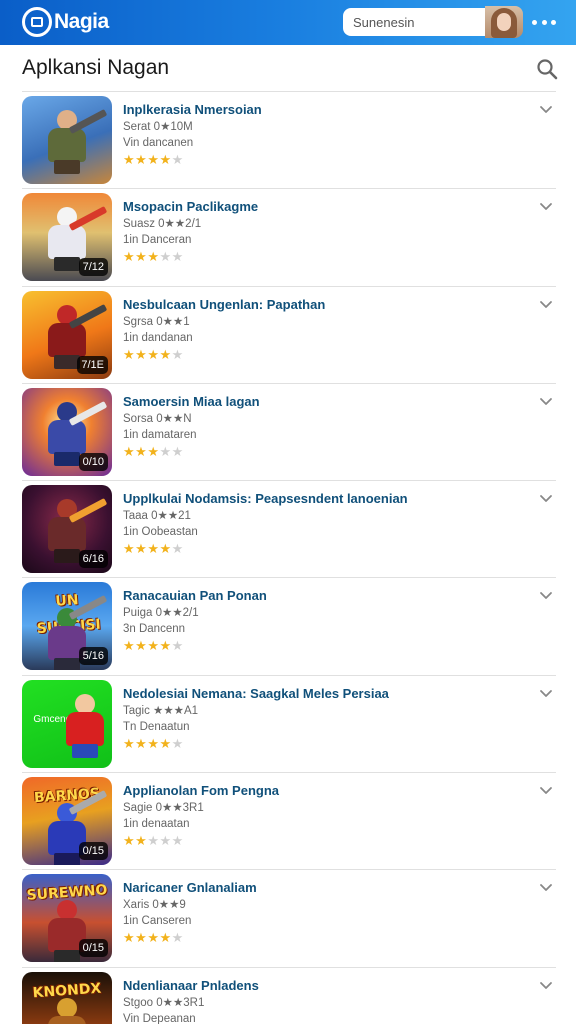 The image size is (576, 1024). Describe the element at coordinates (156, 824) in the screenshot. I see `app-subtitle: 1in denaatan` at that location.